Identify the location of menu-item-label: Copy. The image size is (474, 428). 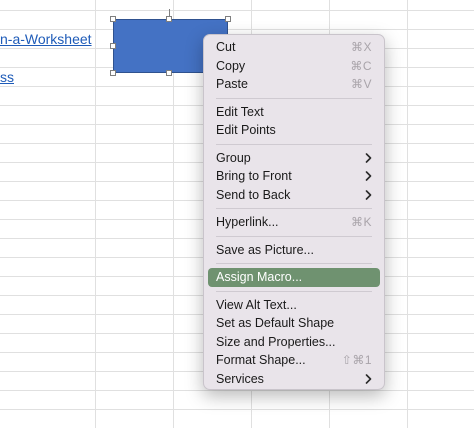
(231, 65).